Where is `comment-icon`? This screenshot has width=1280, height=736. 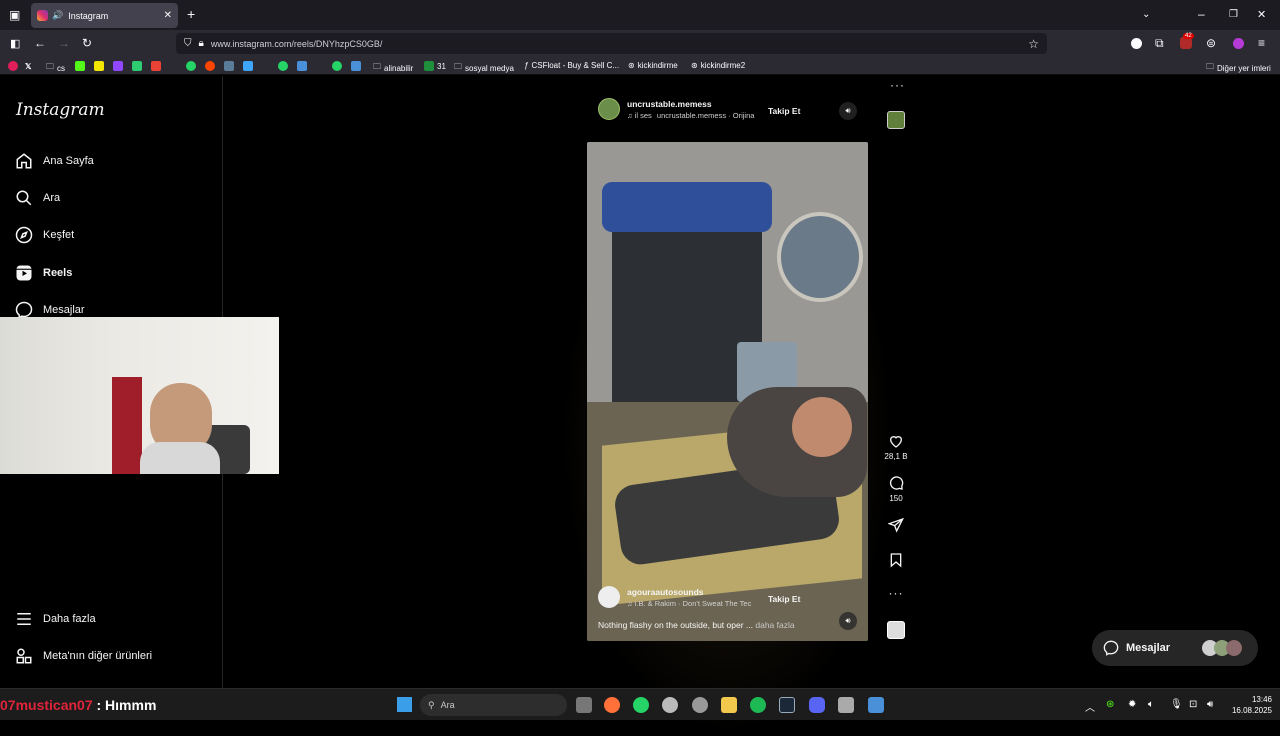 comment-icon is located at coordinates (896, 483).